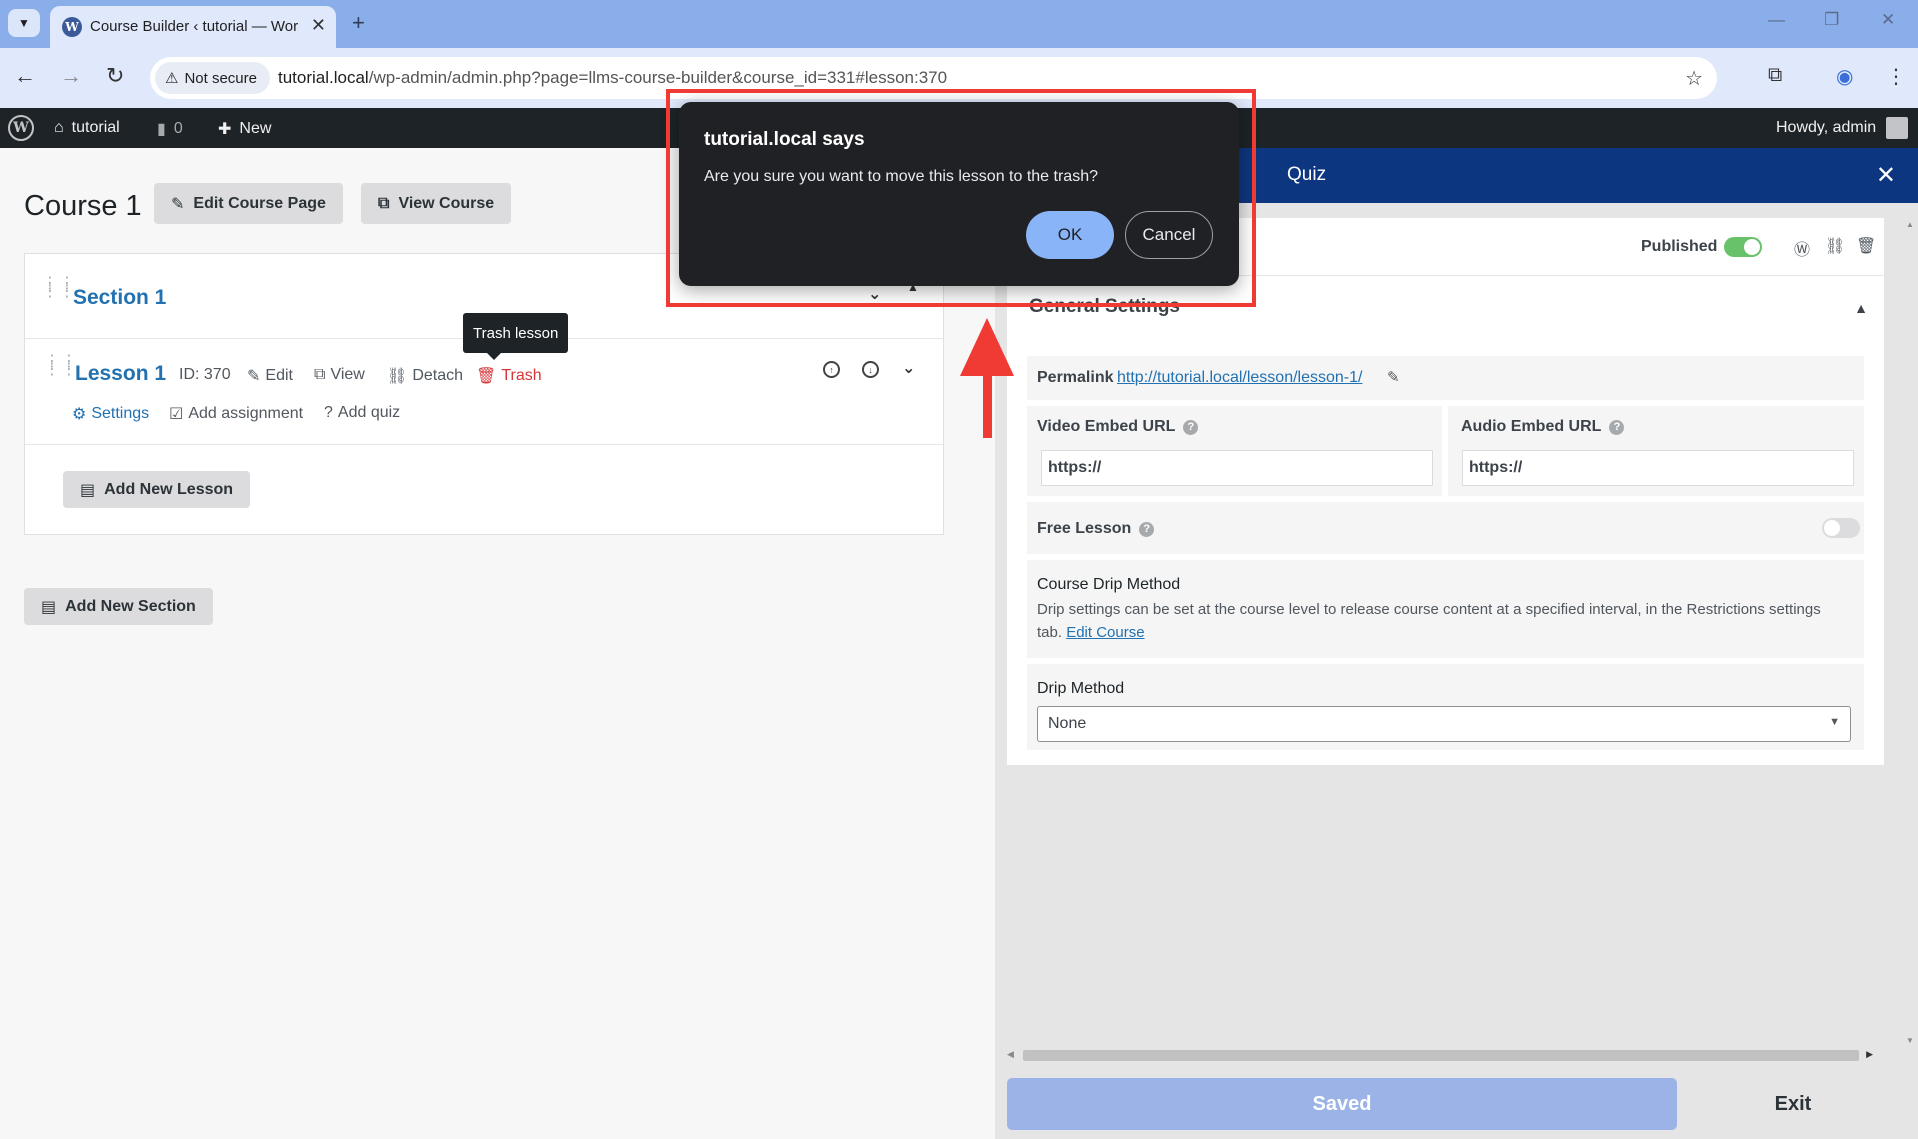  Describe the element at coordinates (1869, 1054) in the screenshot. I see `scroll-right-arrow-icon: ▶` at that location.